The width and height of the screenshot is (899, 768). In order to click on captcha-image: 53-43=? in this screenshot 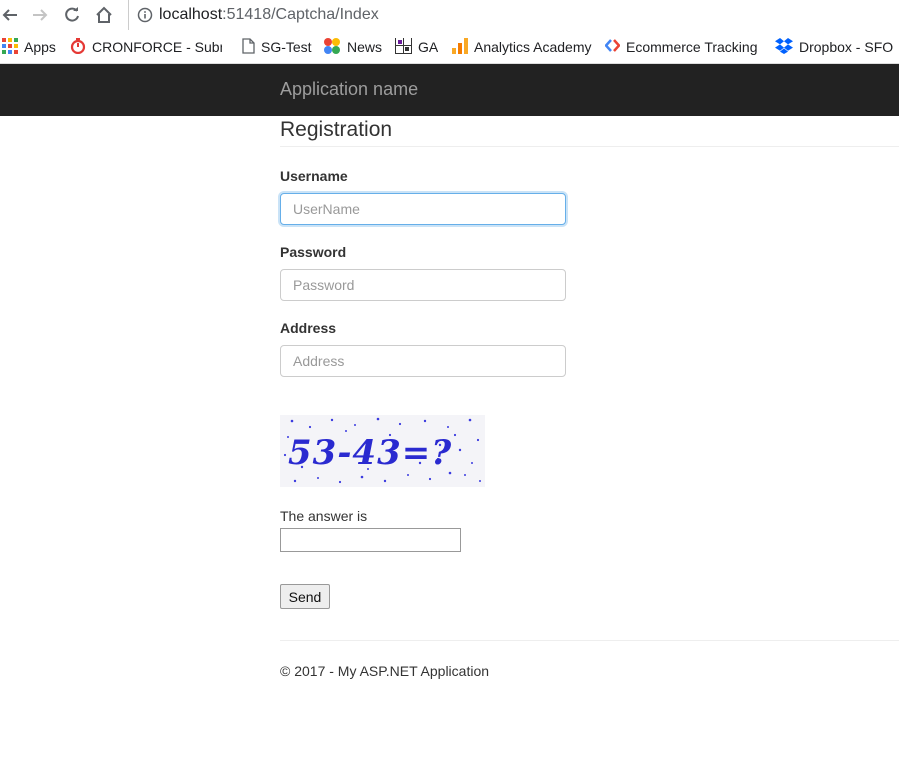, I will do `click(382, 451)`.